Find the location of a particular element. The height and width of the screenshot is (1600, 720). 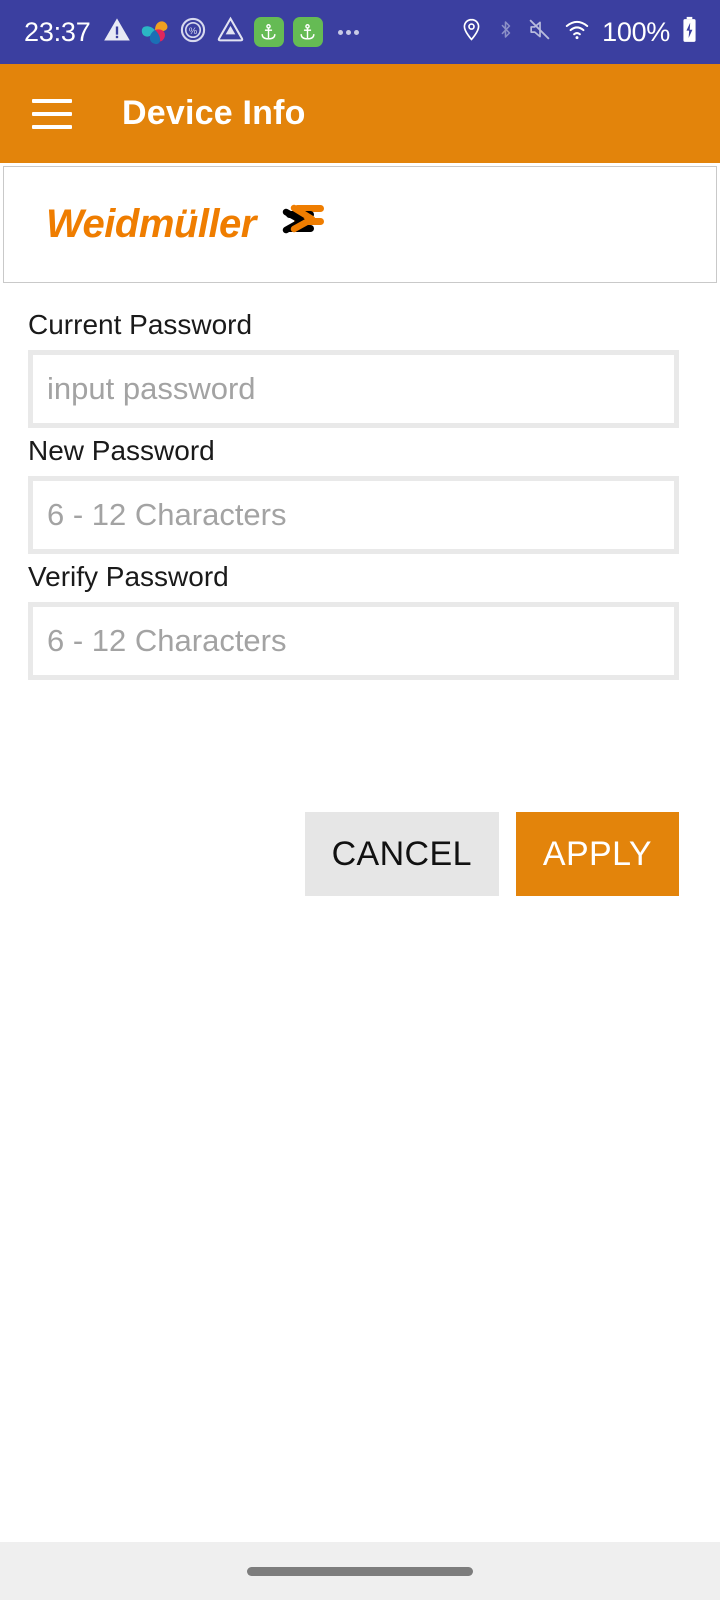

weidmuller-mark-icon is located at coordinates (299, 224).